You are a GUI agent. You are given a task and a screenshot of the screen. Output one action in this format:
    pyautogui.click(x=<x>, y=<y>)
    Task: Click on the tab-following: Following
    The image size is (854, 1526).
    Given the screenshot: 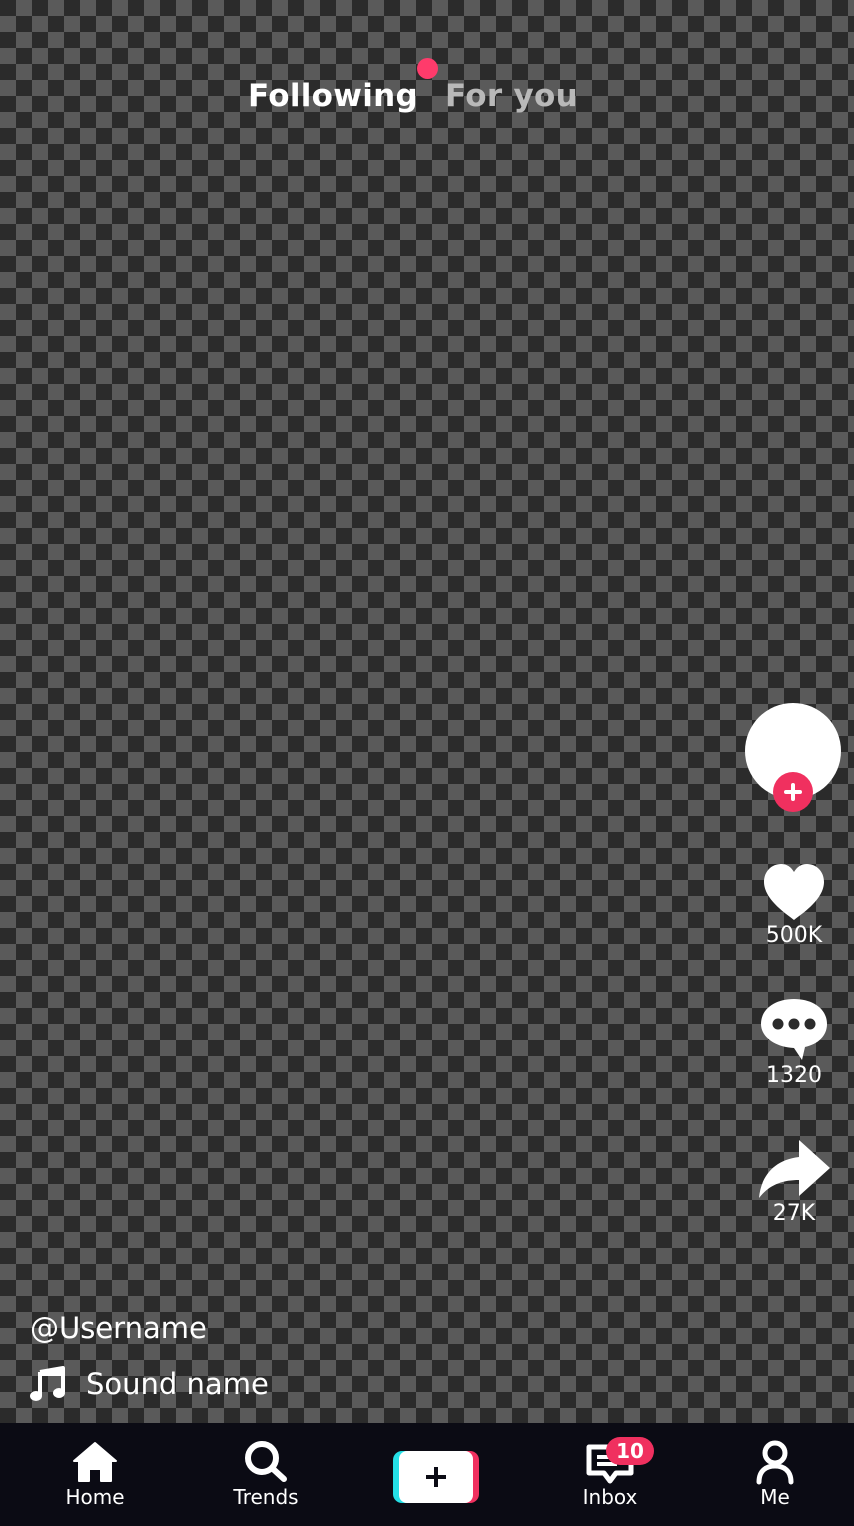 What is the action you would take?
    pyautogui.click(x=333, y=96)
    